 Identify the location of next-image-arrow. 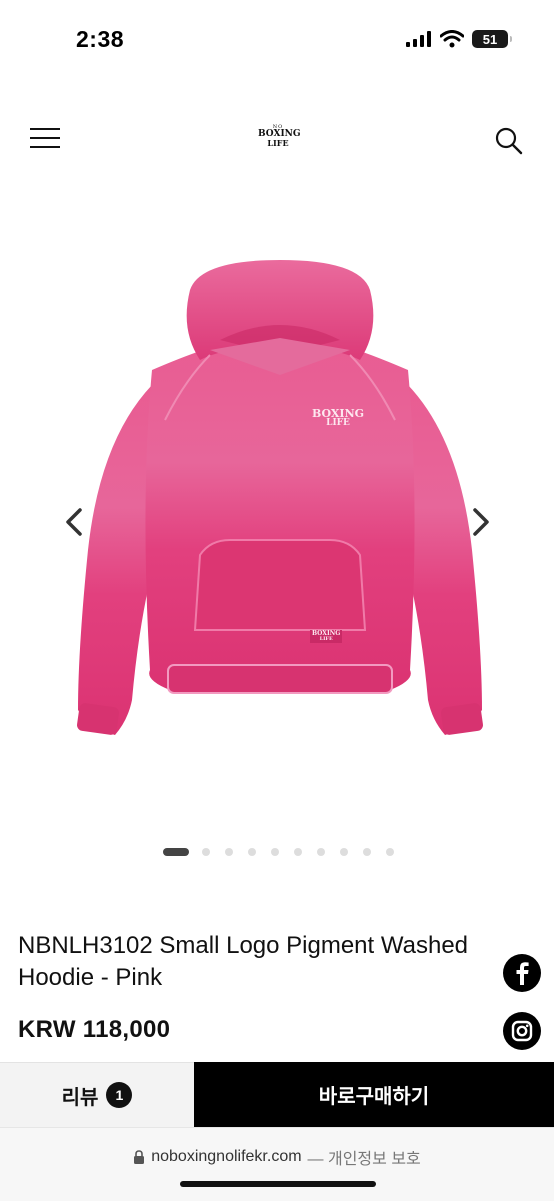
(480, 522).